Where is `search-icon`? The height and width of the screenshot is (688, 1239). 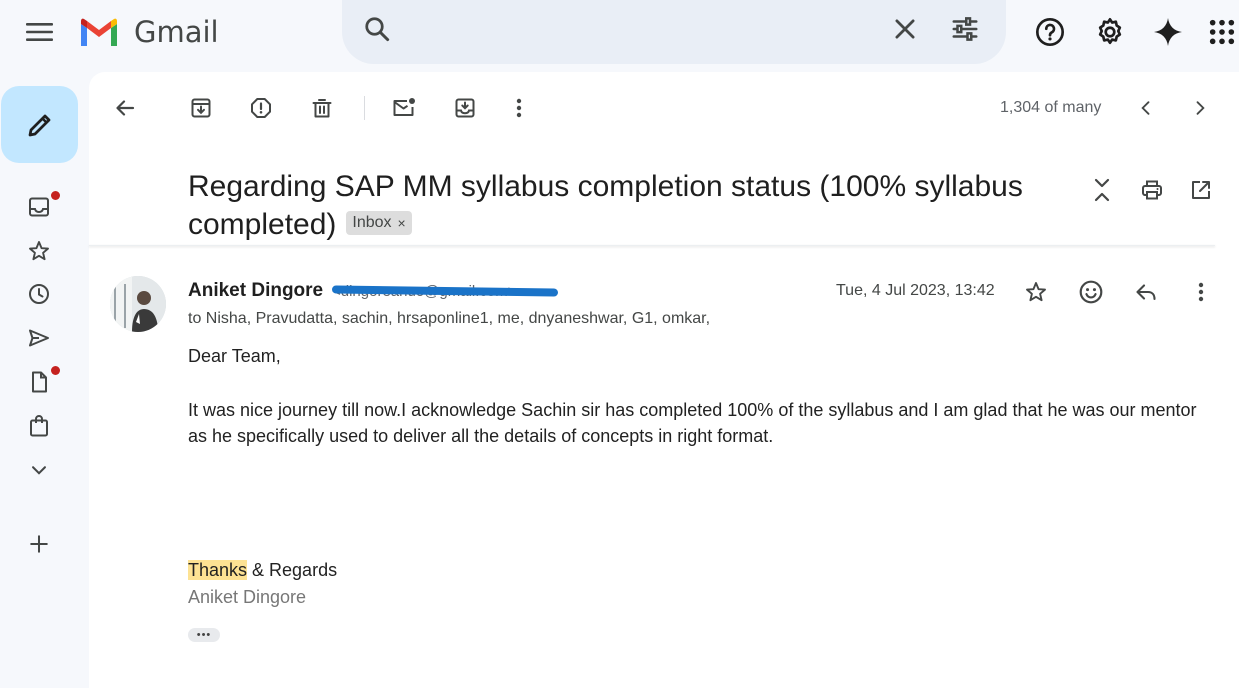 search-icon is located at coordinates (377, 29).